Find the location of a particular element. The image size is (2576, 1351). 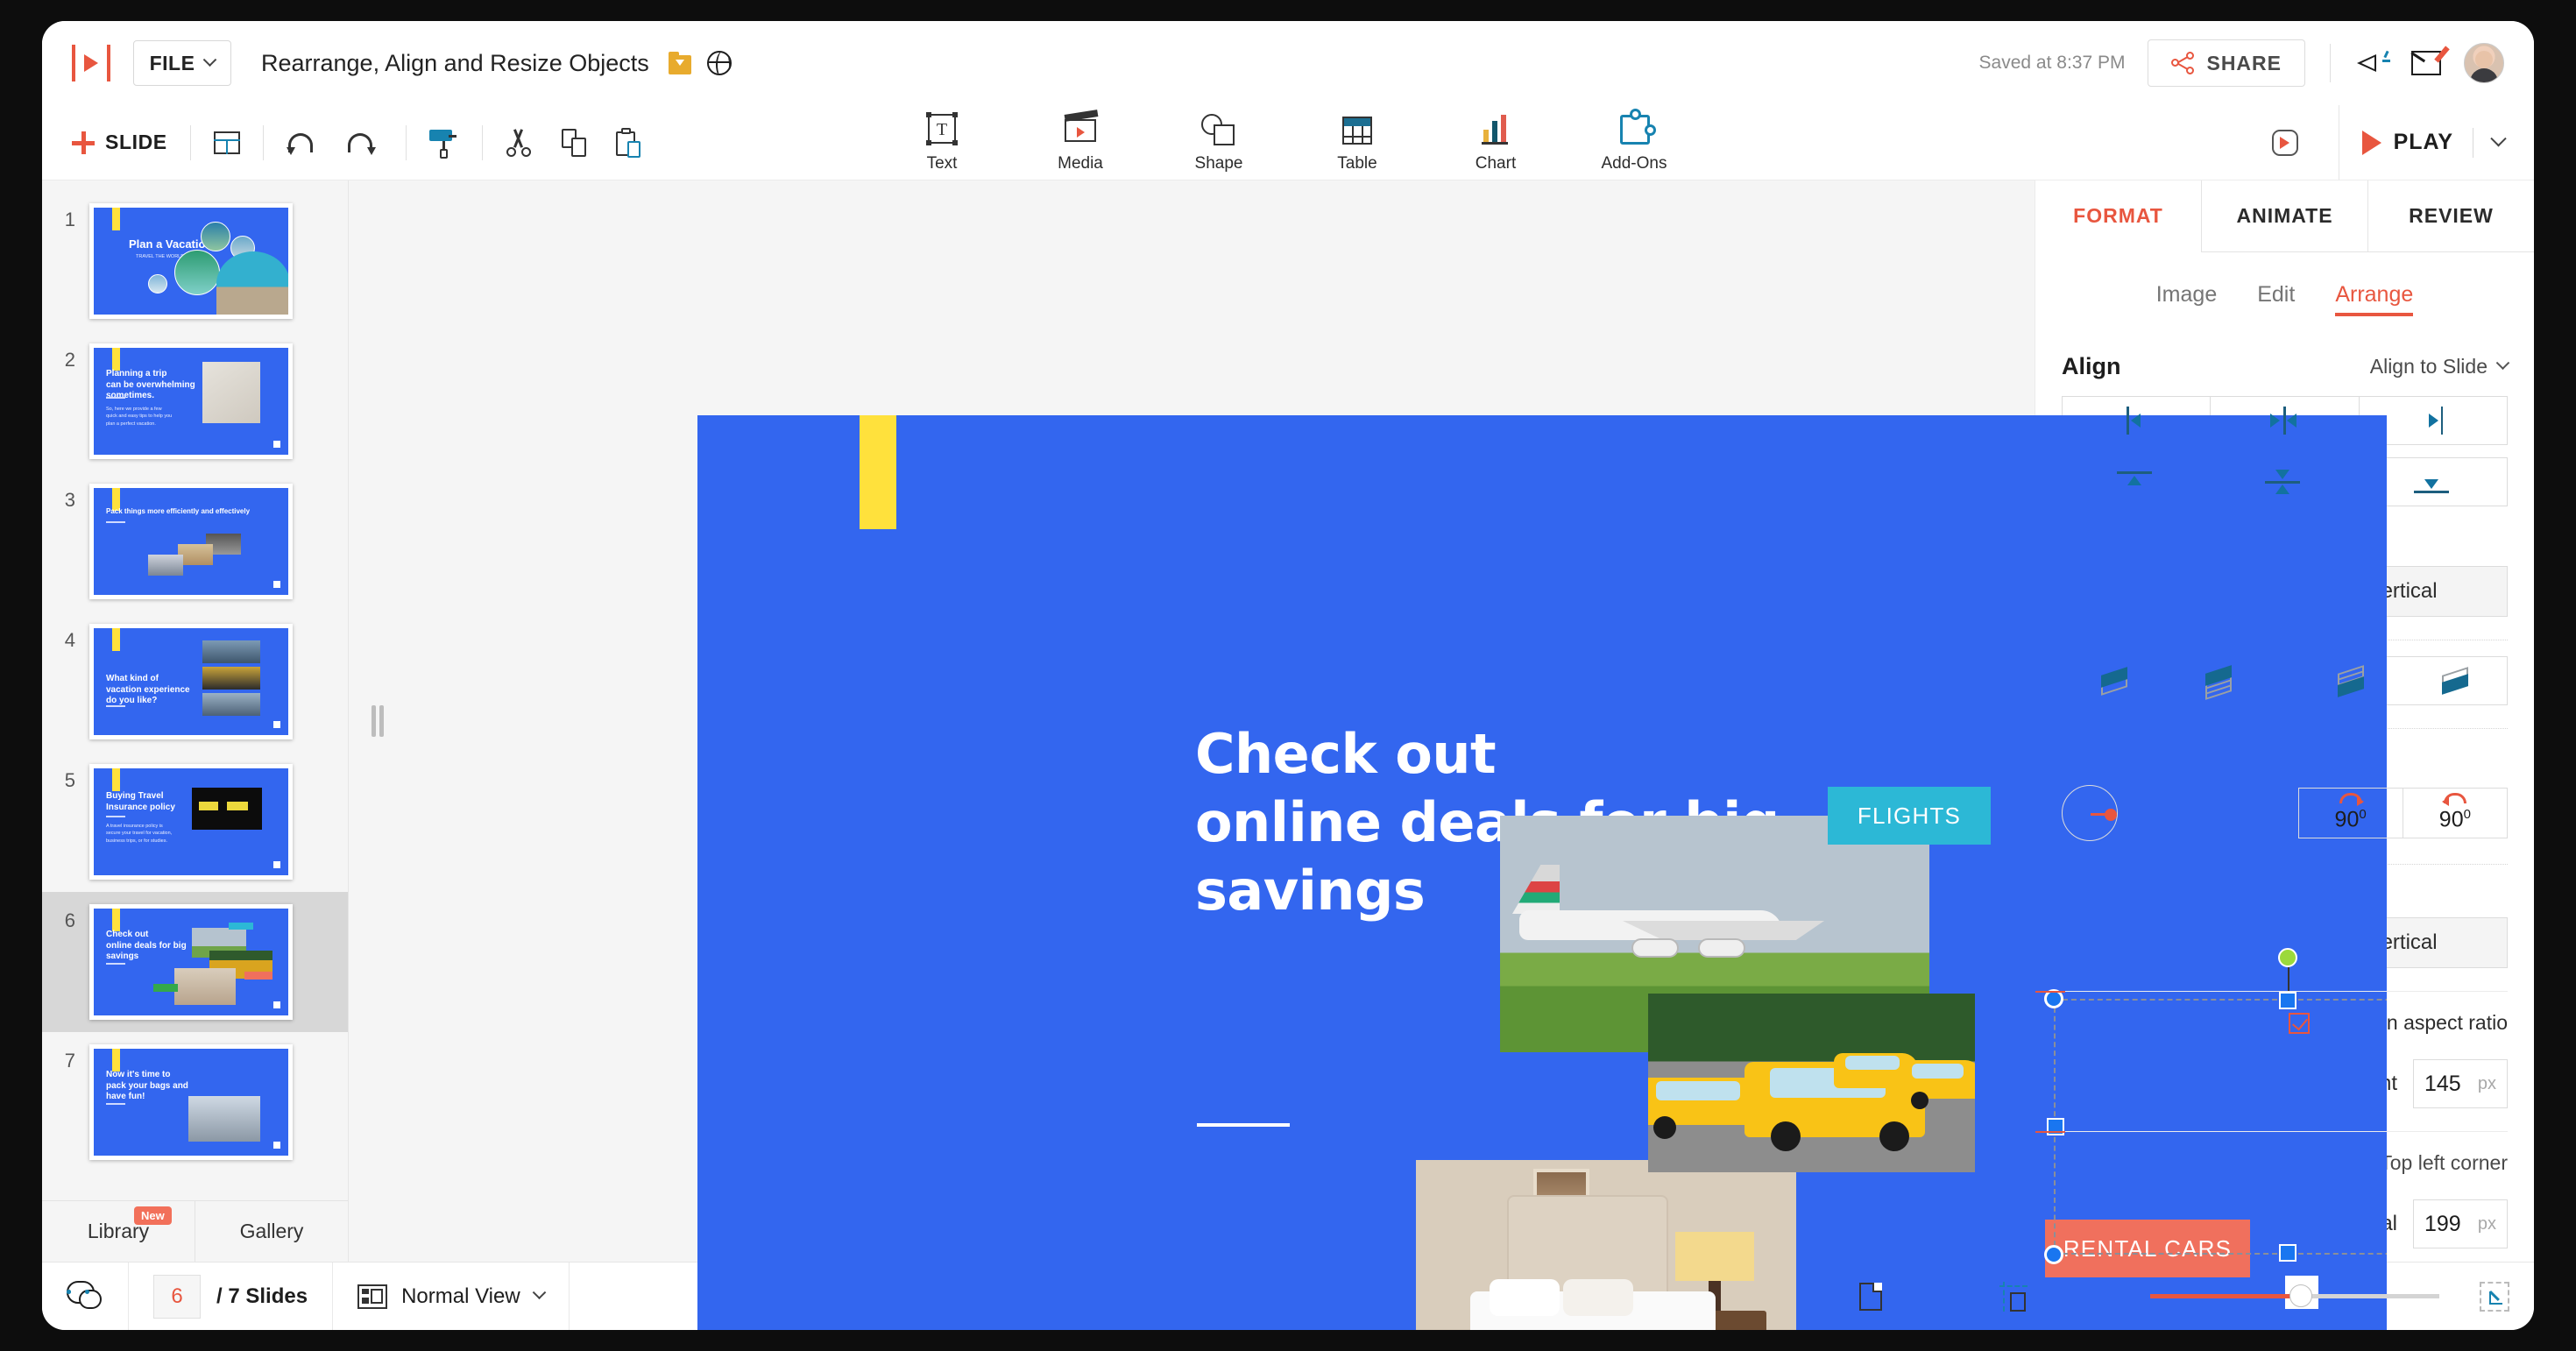

tag-flights: FLIGHTS is located at coordinates (1909, 816).